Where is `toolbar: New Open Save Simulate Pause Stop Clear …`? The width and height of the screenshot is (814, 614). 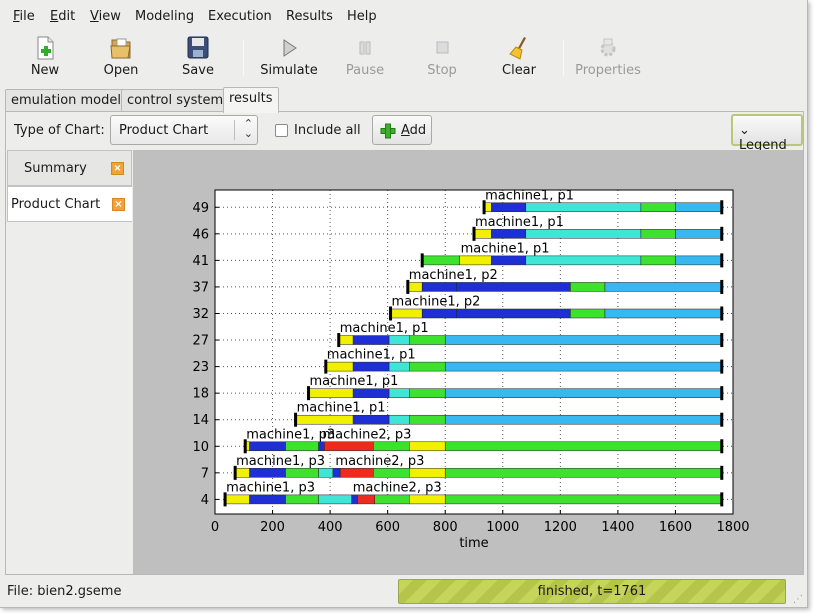
toolbar: New Open Save Simulate Pause Stop Clear … is located at coordinates (403, 57).